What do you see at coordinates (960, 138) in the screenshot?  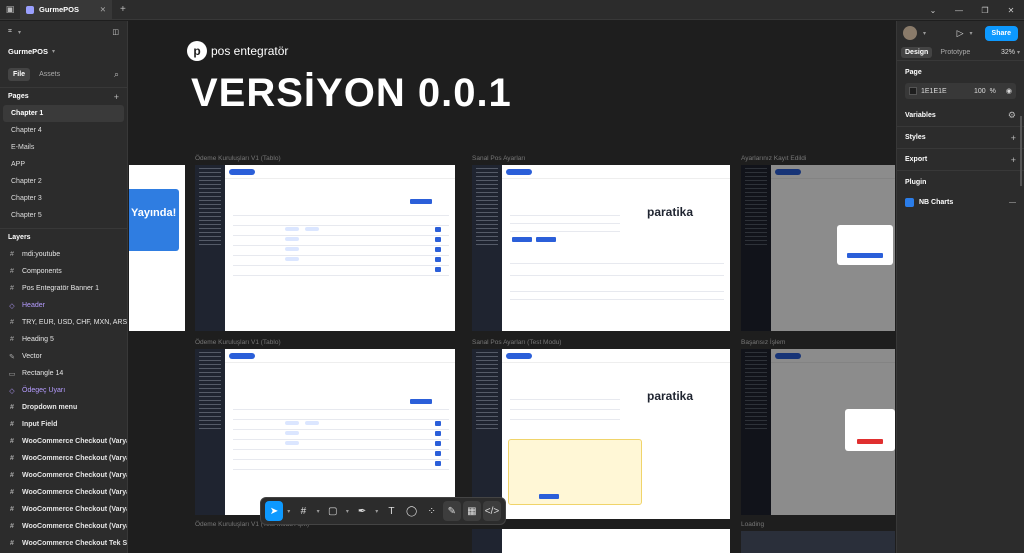 I see `styles-section: Styles +` at bounding box center [960, 138].